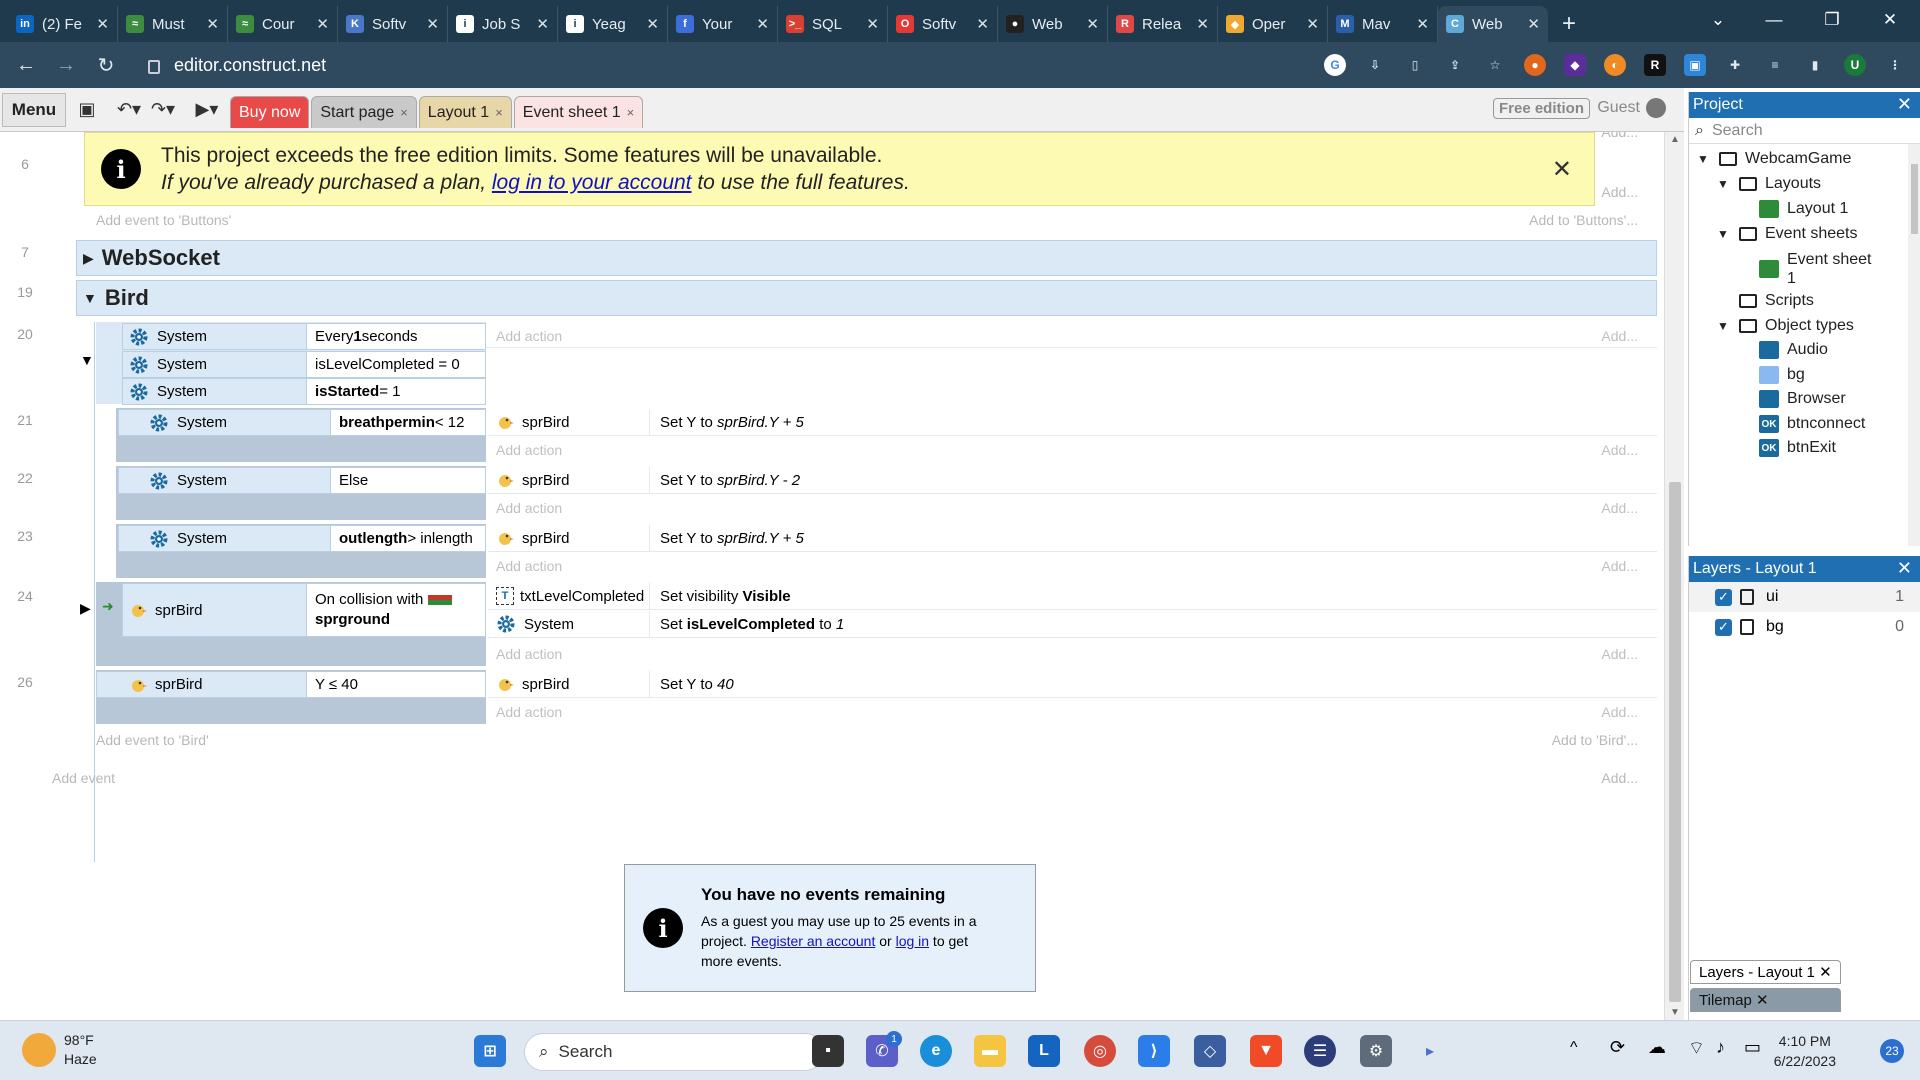 The height and width of the screenshot is (1080, 1920). I want to click on back-icon: ←, so click(26, 65).